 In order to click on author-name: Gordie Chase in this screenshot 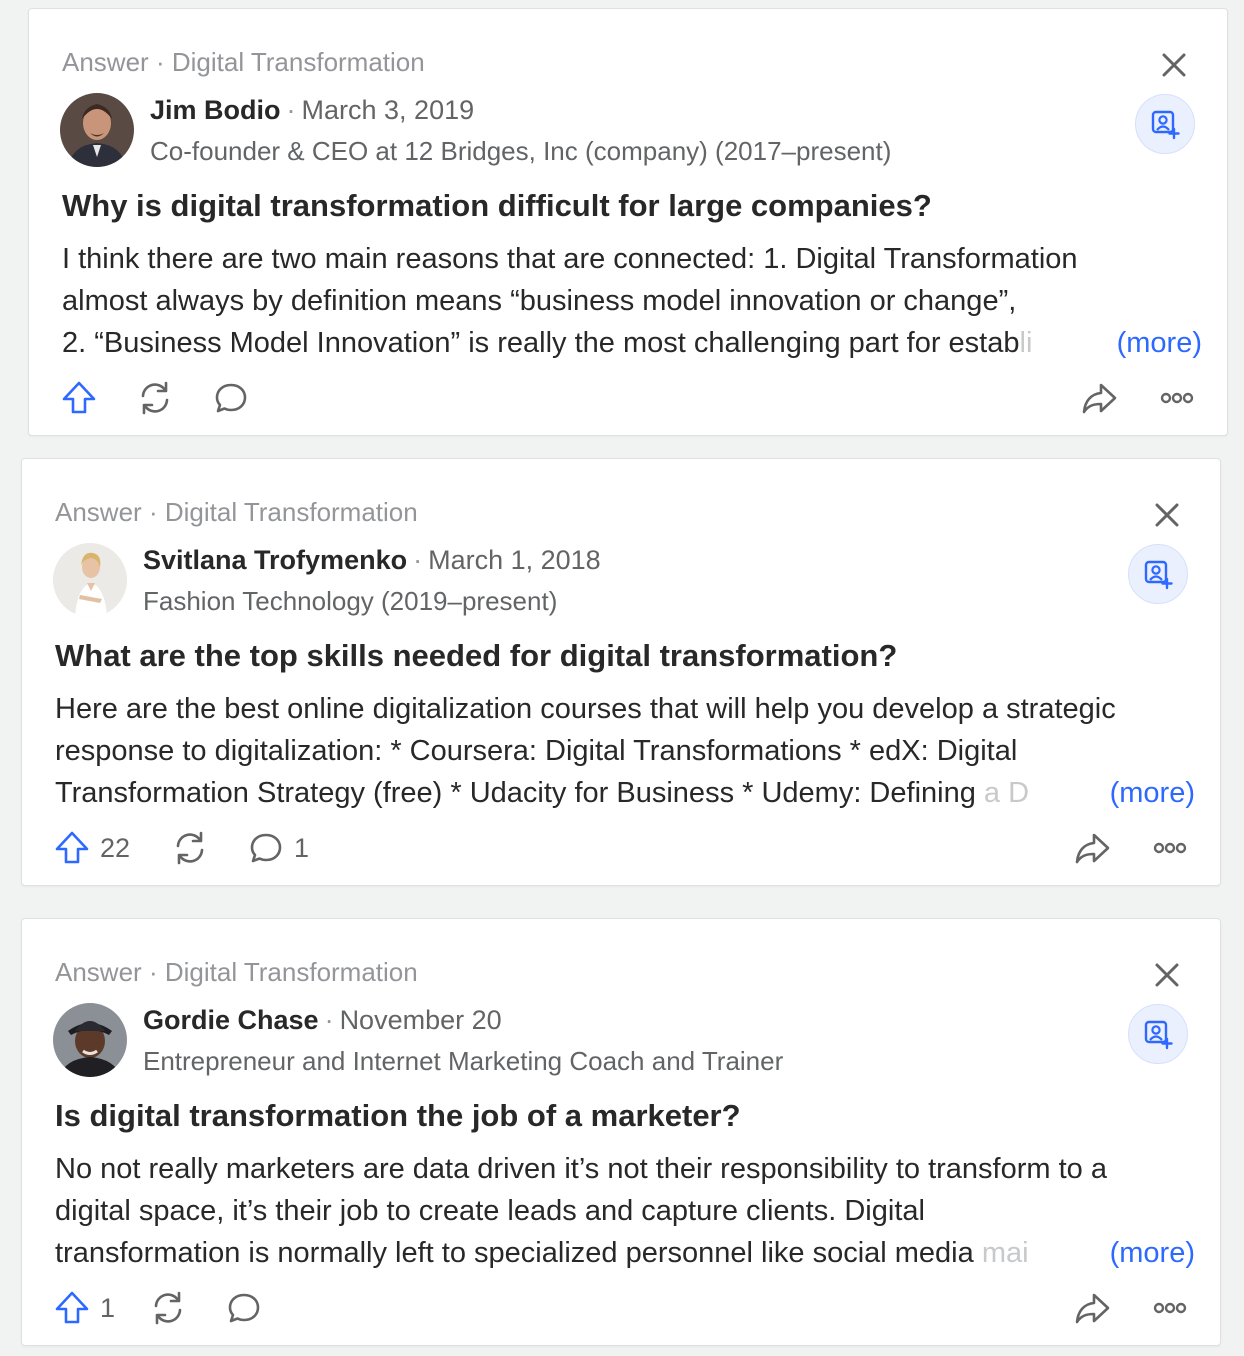, I will do `click(231, 1020)`.